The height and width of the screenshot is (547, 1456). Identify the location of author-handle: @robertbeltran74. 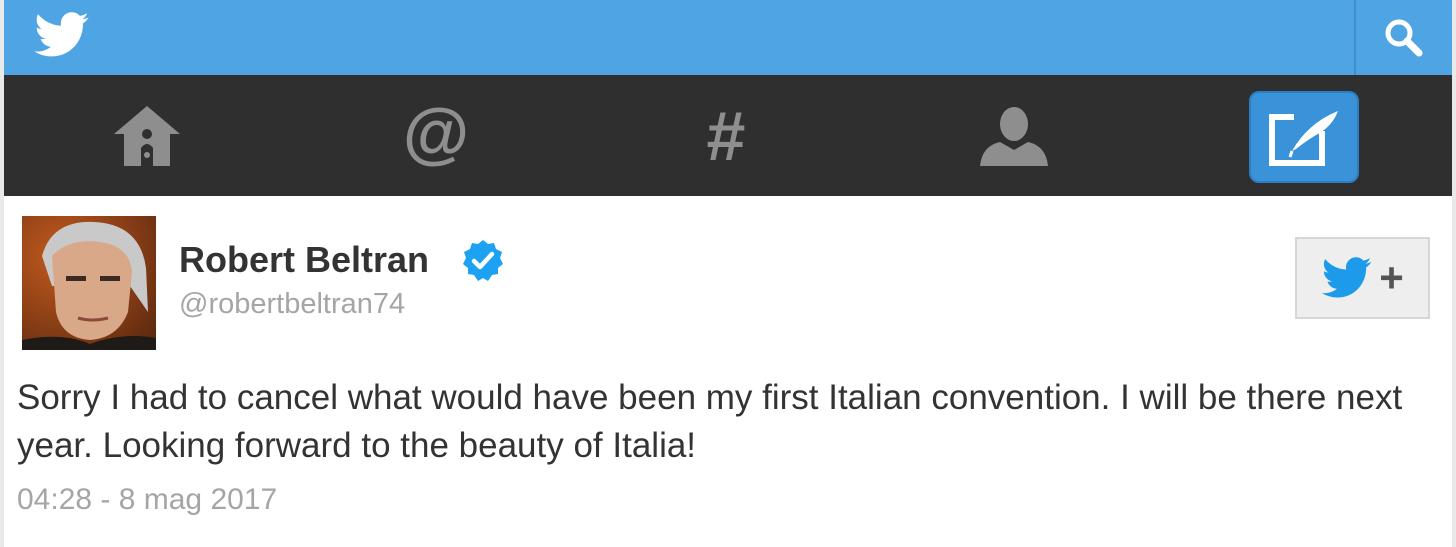
(292, 304).